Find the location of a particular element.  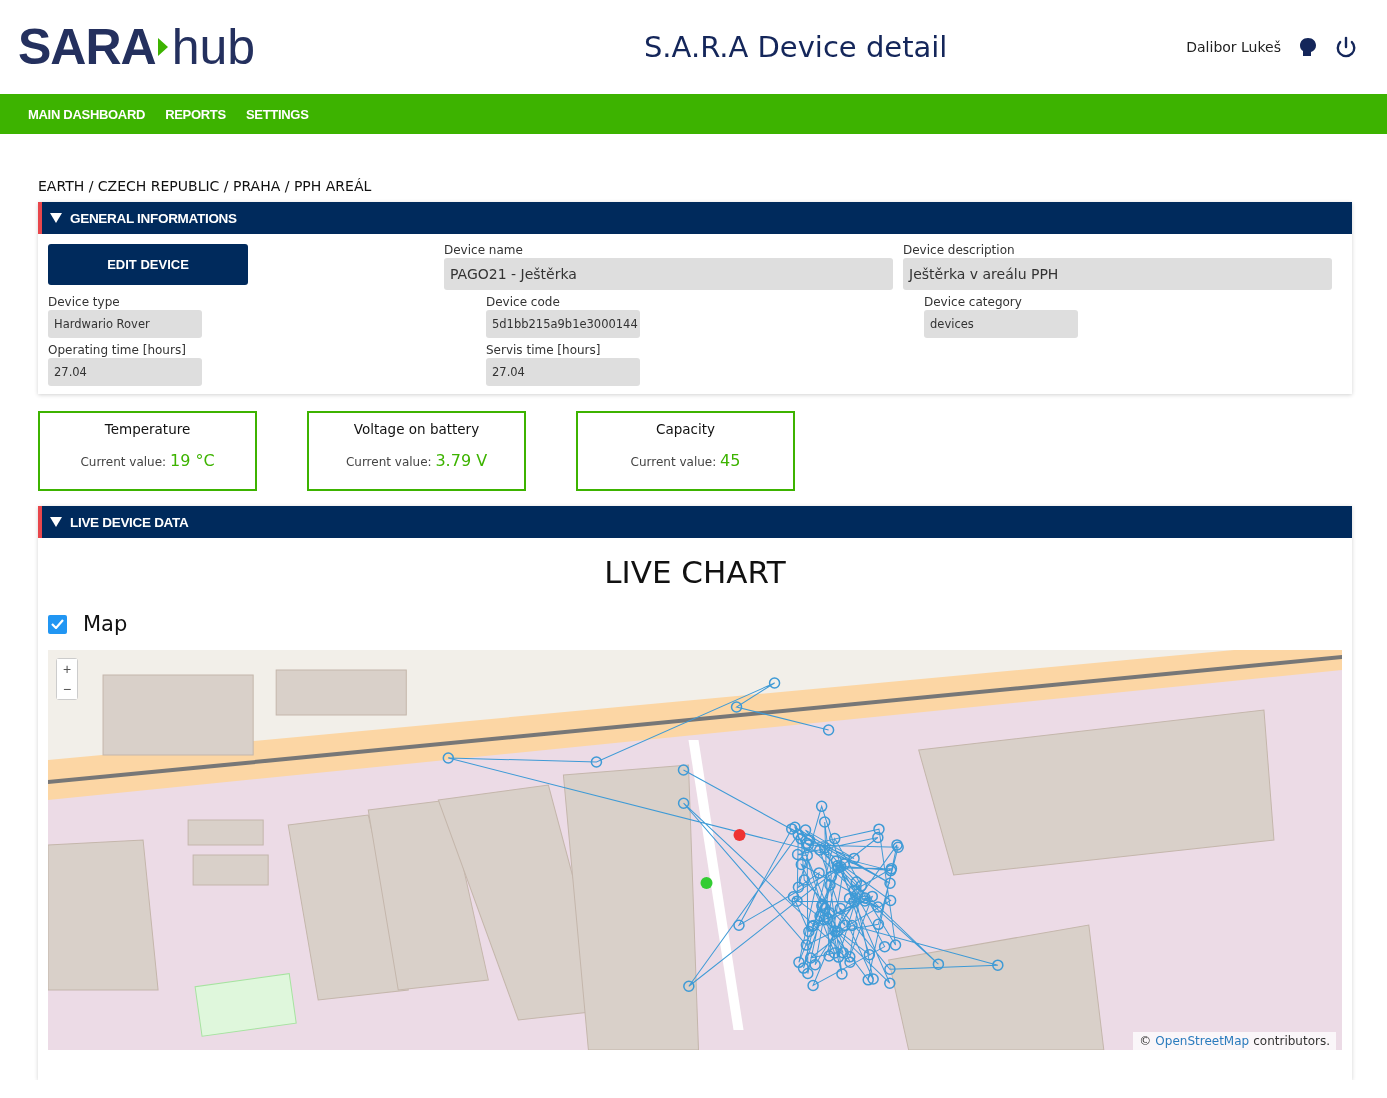

edit-device-button: EDIT DEVICE is located at coordinates (148, 264).